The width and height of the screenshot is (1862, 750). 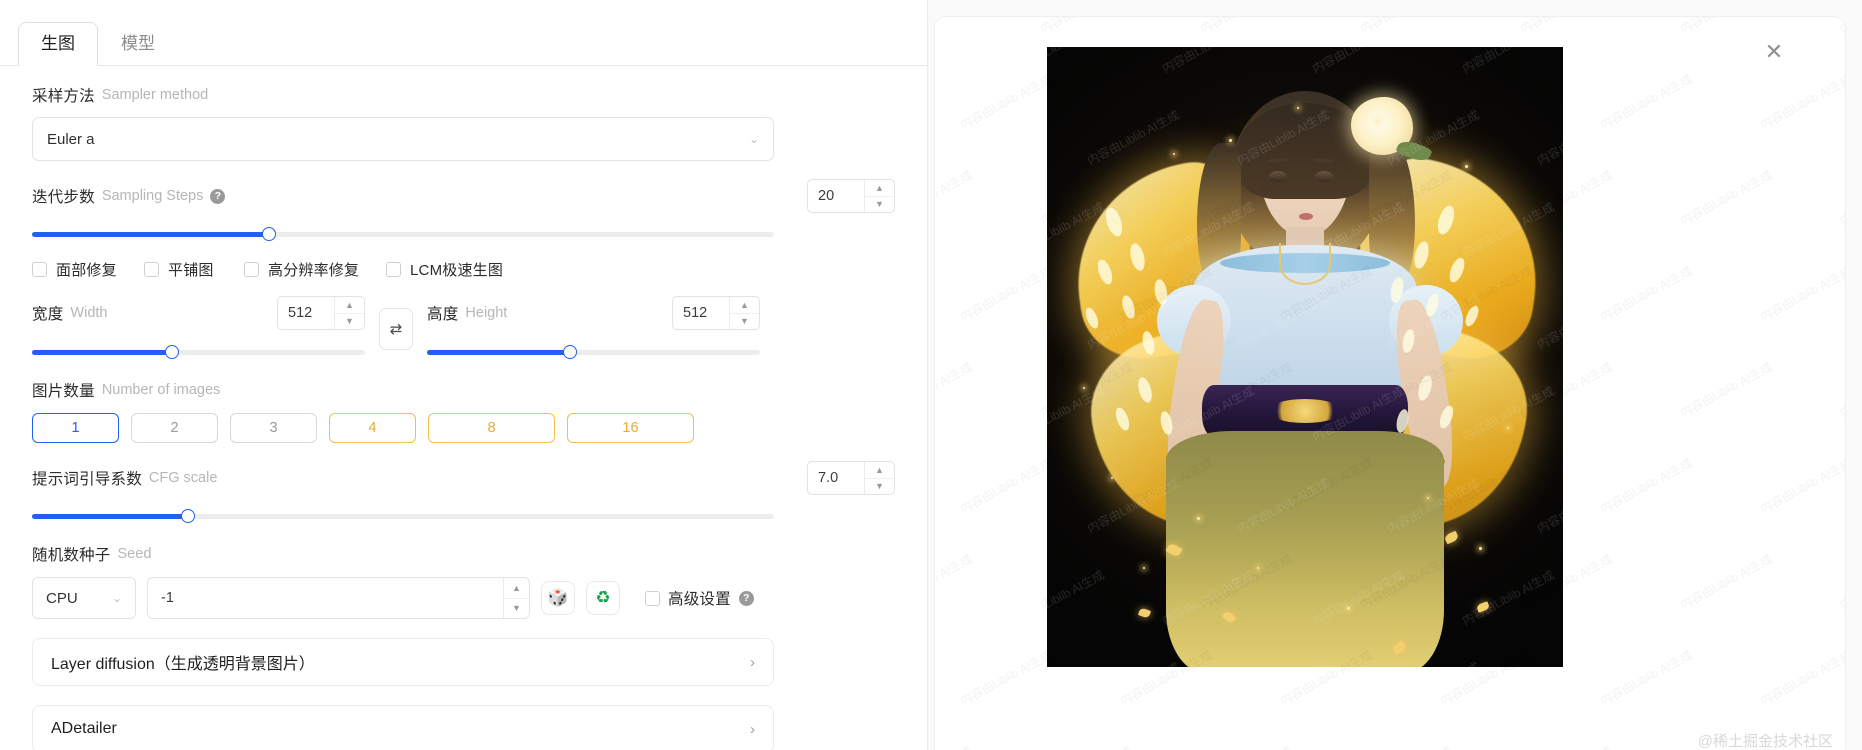 I want to click on close-icon: ✕, so click(x=1774, y=52).